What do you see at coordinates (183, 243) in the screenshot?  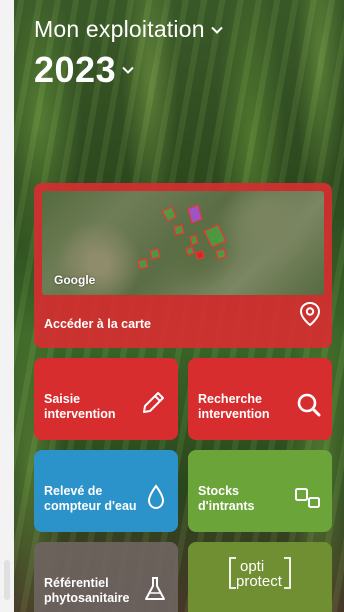 I see `map-thumbnail: Google` at bounding box center [183, 243].